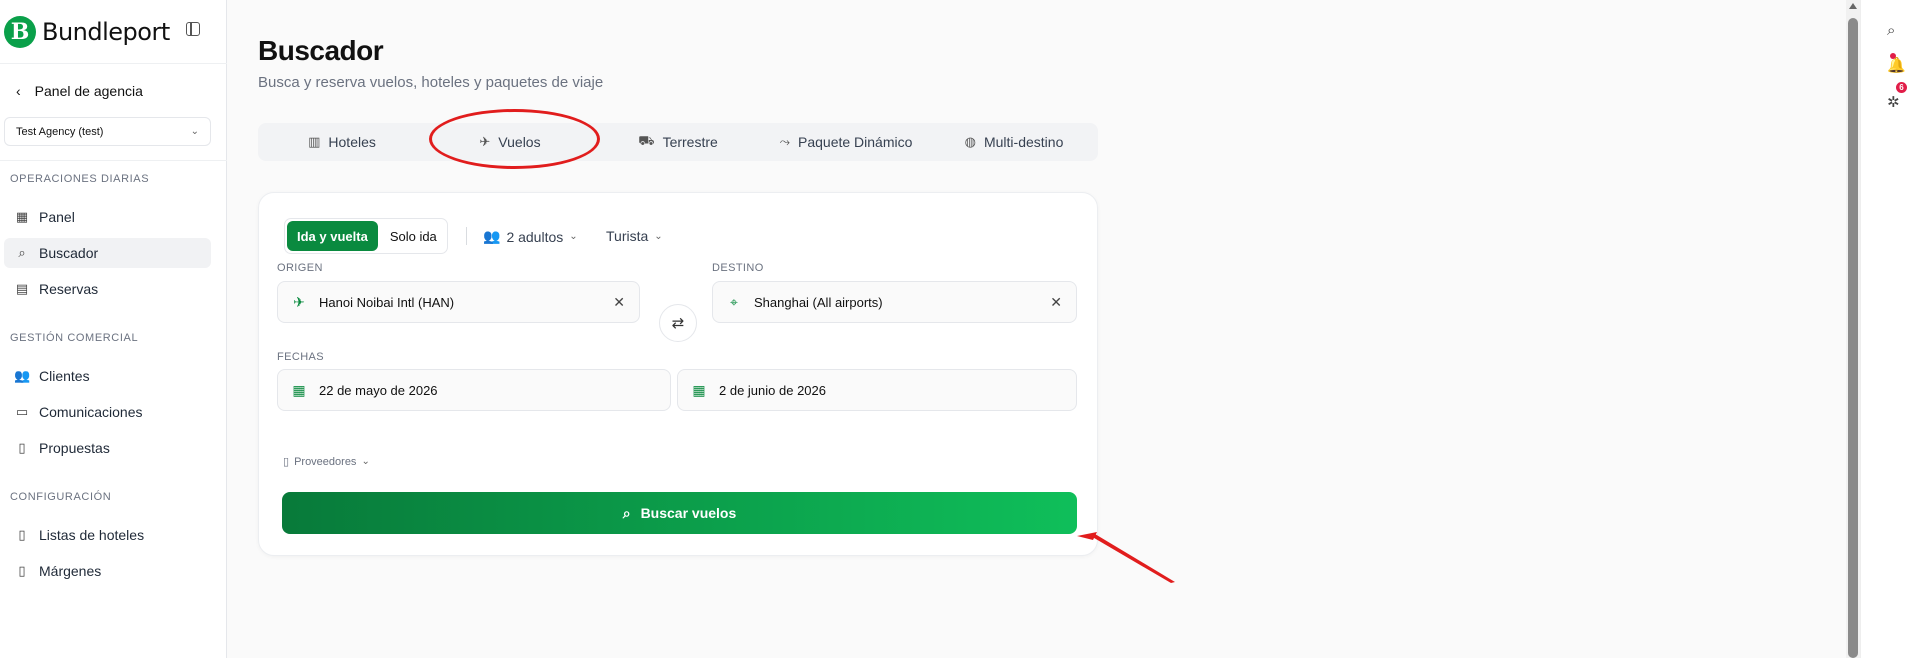  Describe the element at coordinates (88, 91) in the screenshot. I see `back-label: Panel de agencia` at that location.